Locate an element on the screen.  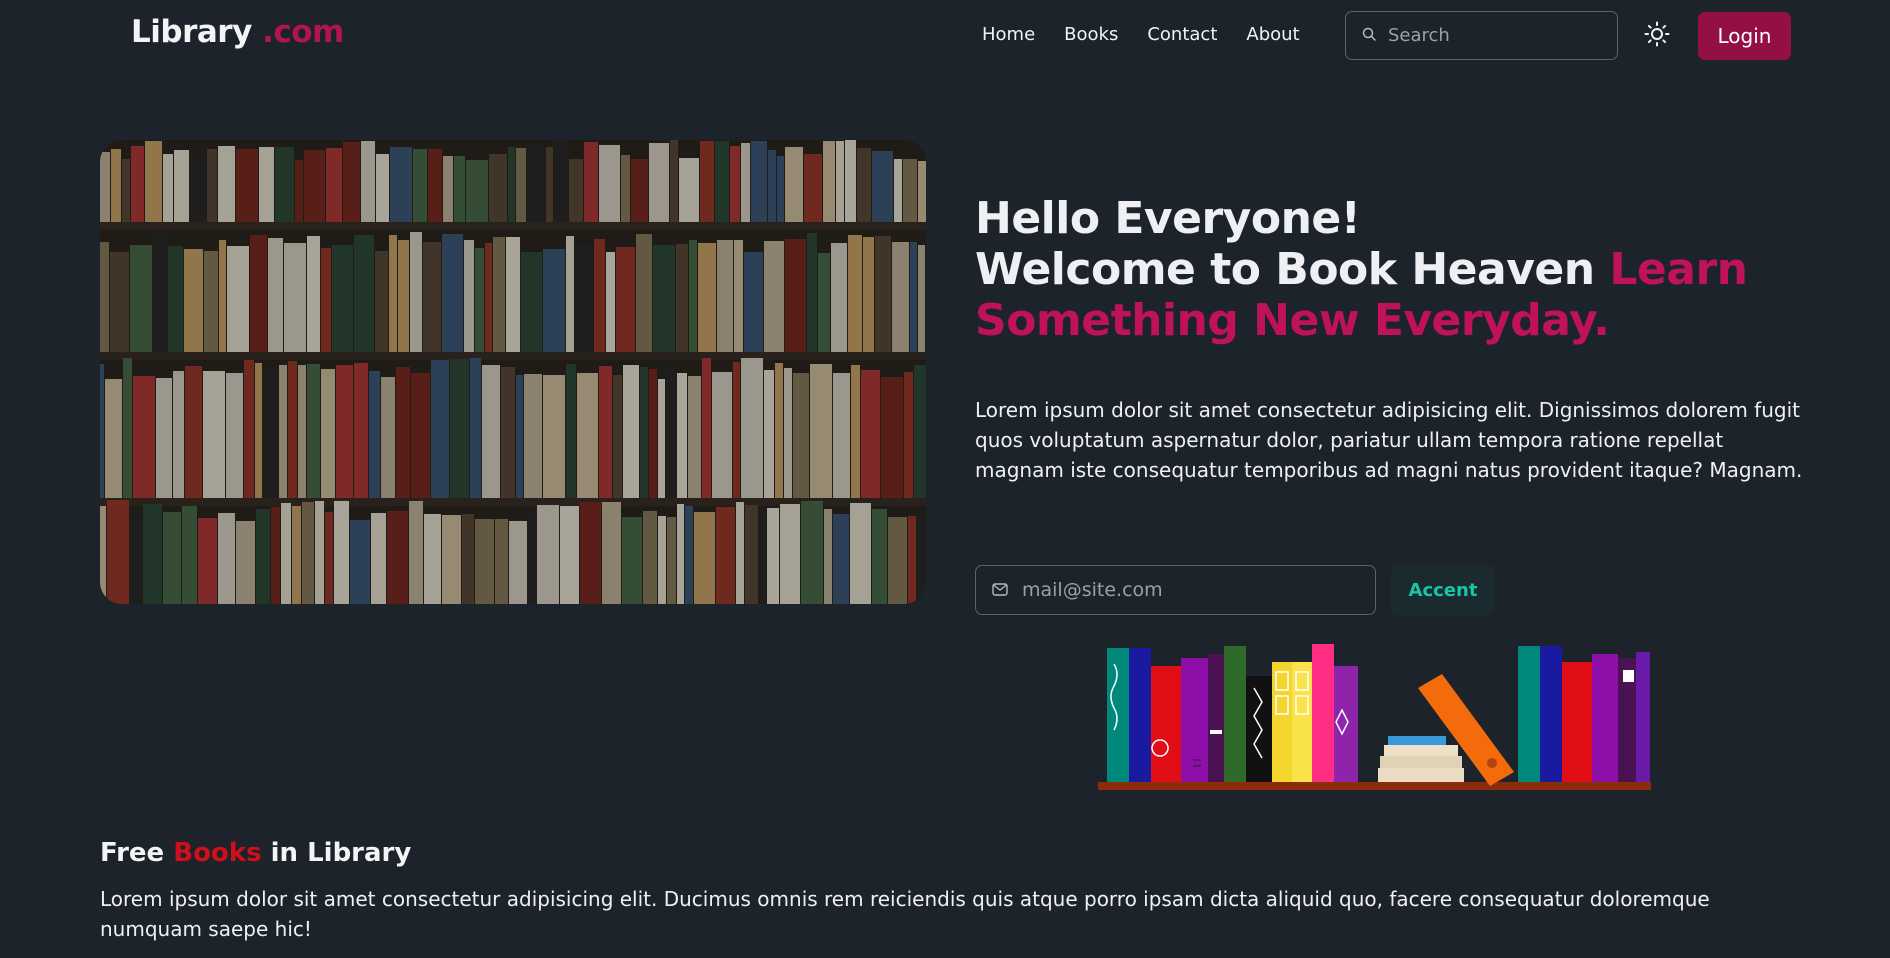
hero-welcome: Welcome to Book Heaven is located at coordinates (1292, 269).